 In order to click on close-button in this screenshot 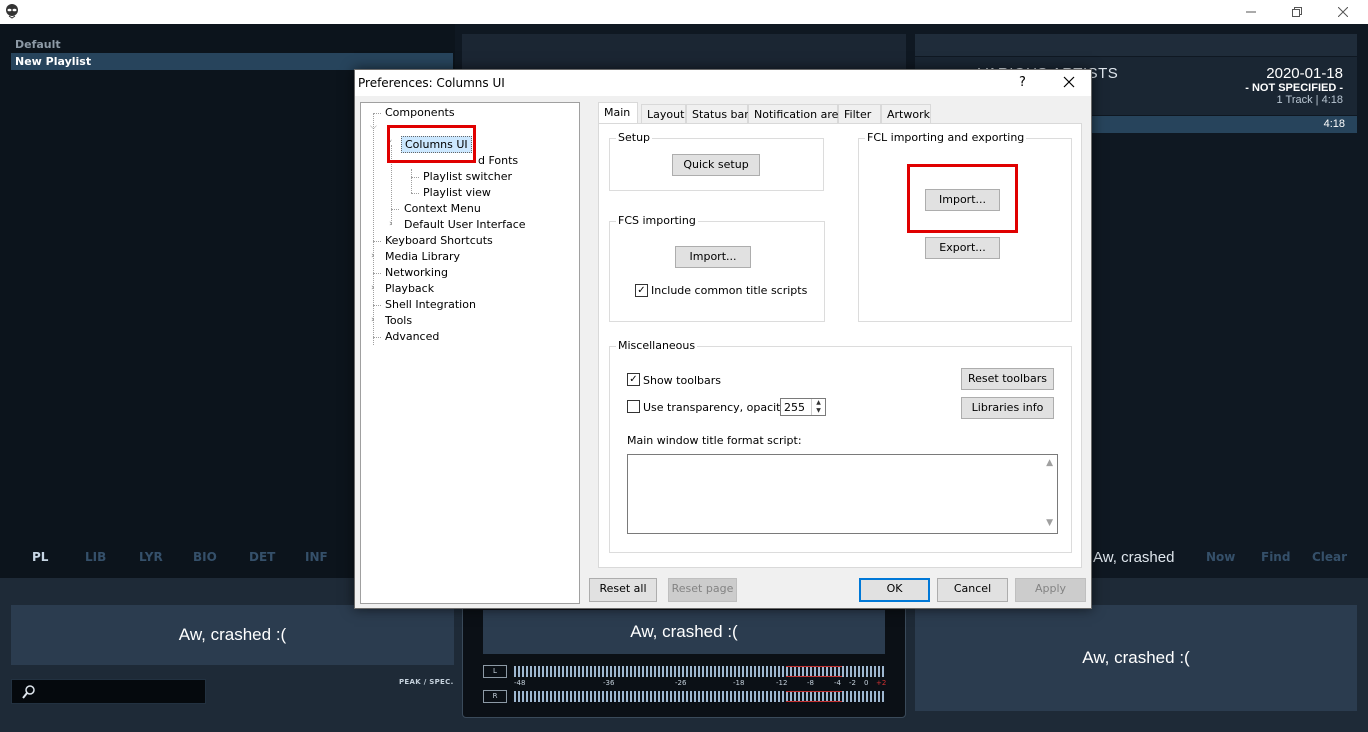, I will do `click(1343, 12)`.